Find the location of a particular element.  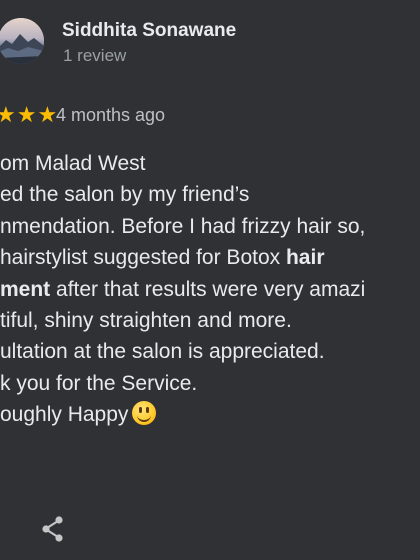

highlighted-keyword: ment is located at coordinates (25, 289).